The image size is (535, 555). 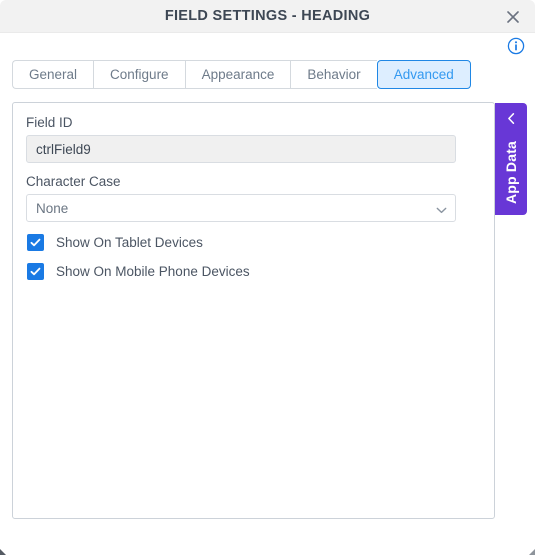 I want to click on close-icon, so click(x=513, y=17).